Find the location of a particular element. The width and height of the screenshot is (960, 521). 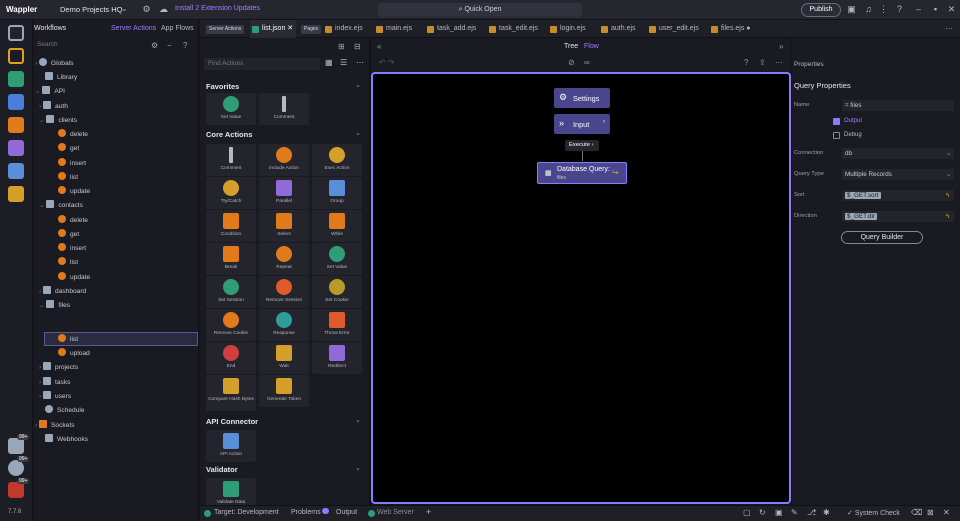

tree-item-auth: › auth is located at coordinates (115, 106).